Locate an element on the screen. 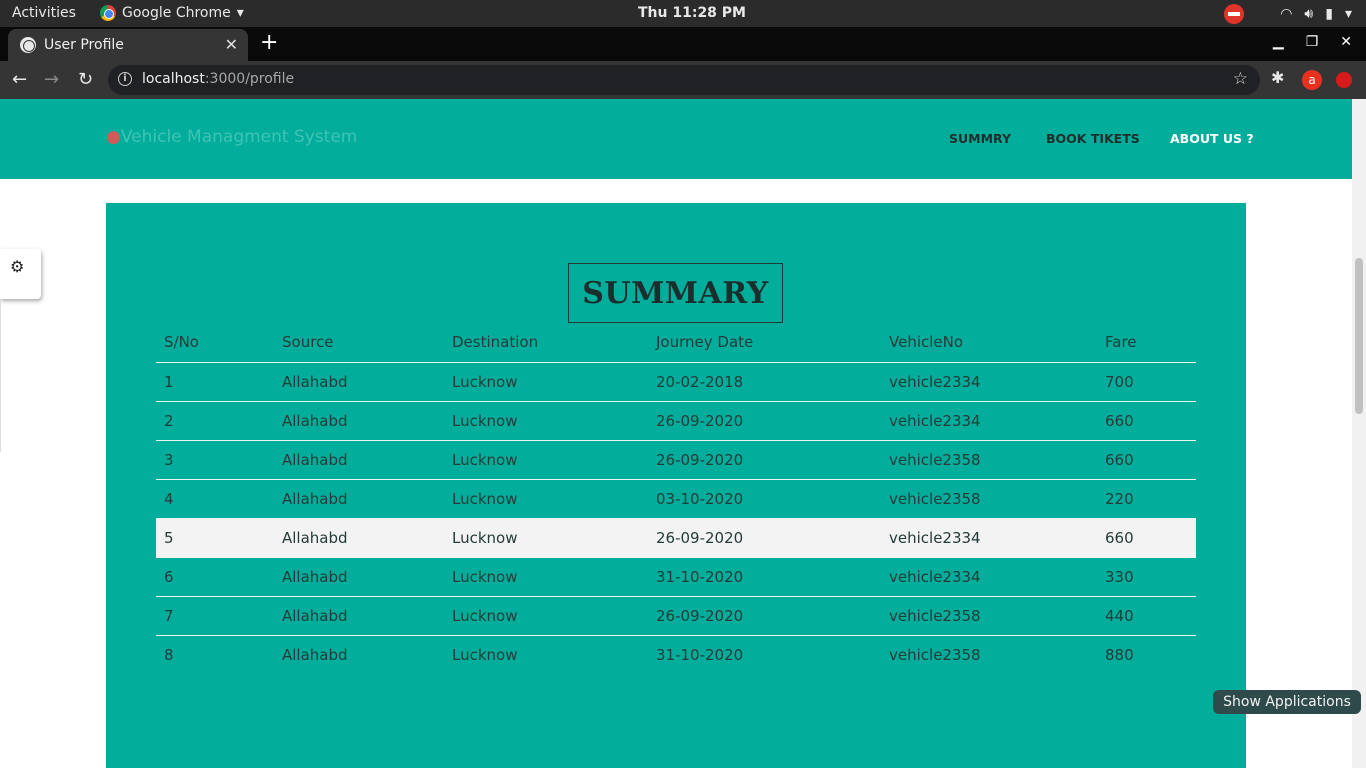 This screenshot has width=1366, height=768. summary-title-box: SUMMARY is located at coordinates (675, 293).